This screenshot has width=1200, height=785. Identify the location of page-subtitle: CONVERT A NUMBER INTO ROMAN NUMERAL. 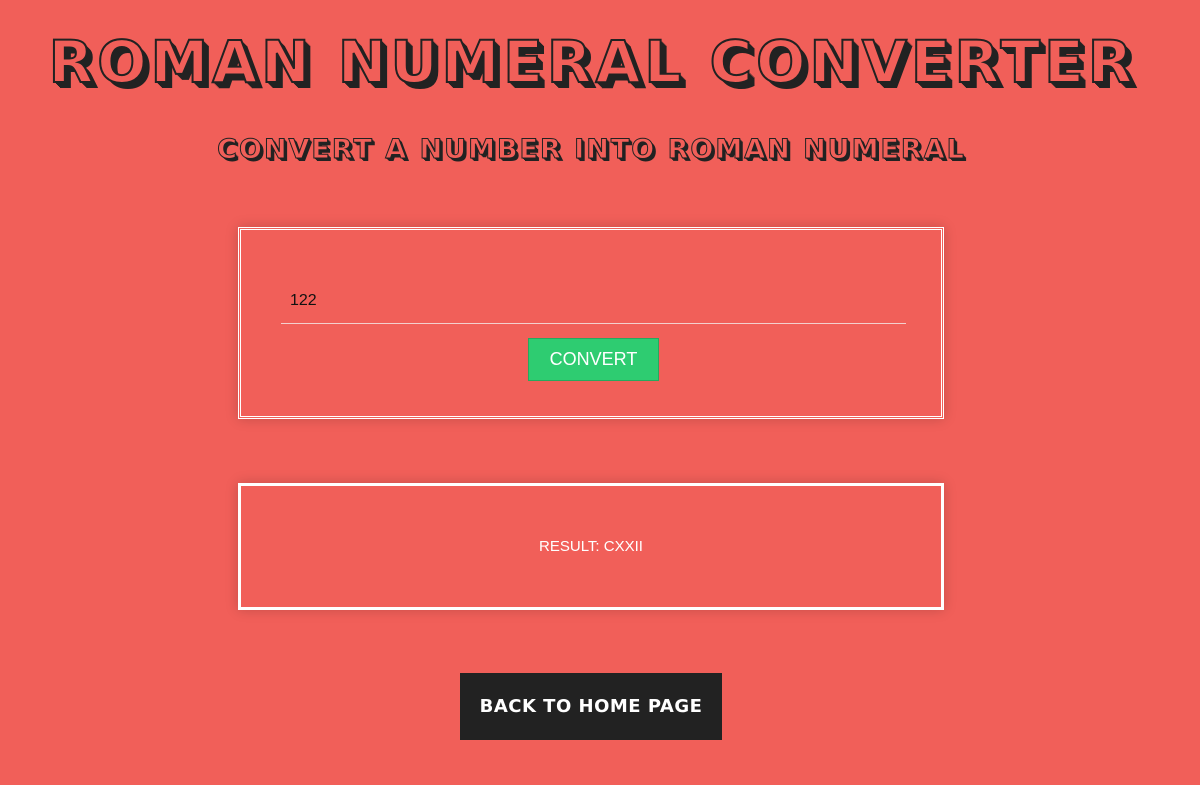
(591, 150).